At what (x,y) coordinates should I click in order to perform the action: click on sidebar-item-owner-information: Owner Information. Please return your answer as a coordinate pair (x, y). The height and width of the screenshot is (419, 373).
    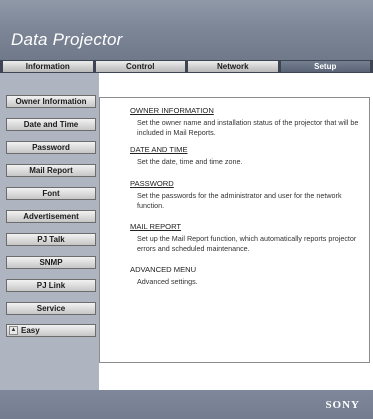
    Looking at the image, I should click on (51, 101).